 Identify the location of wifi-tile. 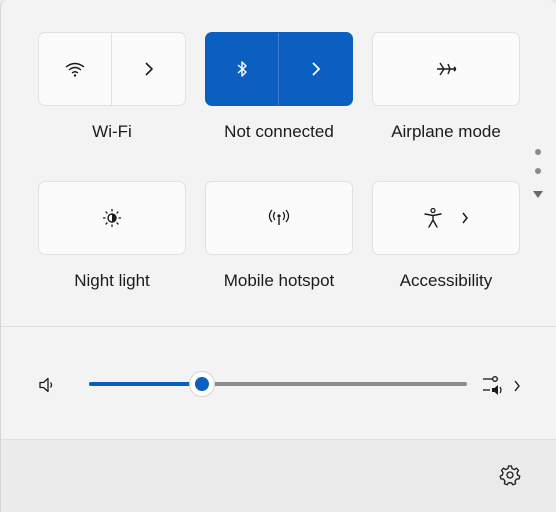
(112, 69).